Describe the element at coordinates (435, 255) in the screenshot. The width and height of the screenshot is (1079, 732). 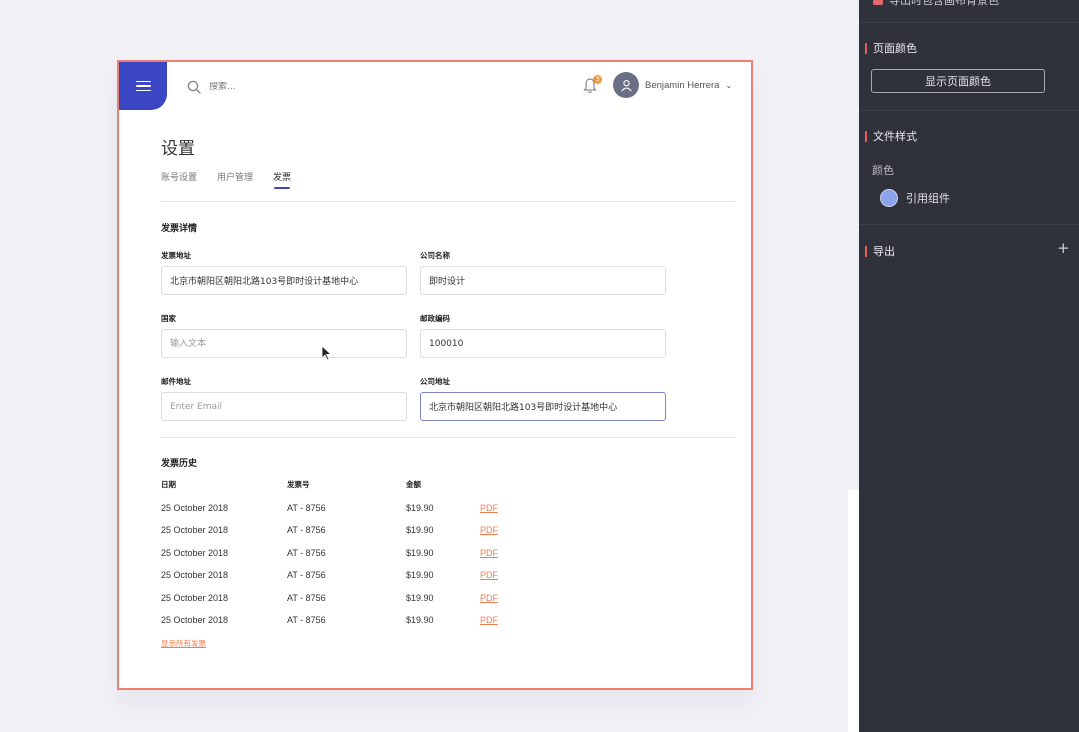
I see `company-name-label: 公司名称` at that location.